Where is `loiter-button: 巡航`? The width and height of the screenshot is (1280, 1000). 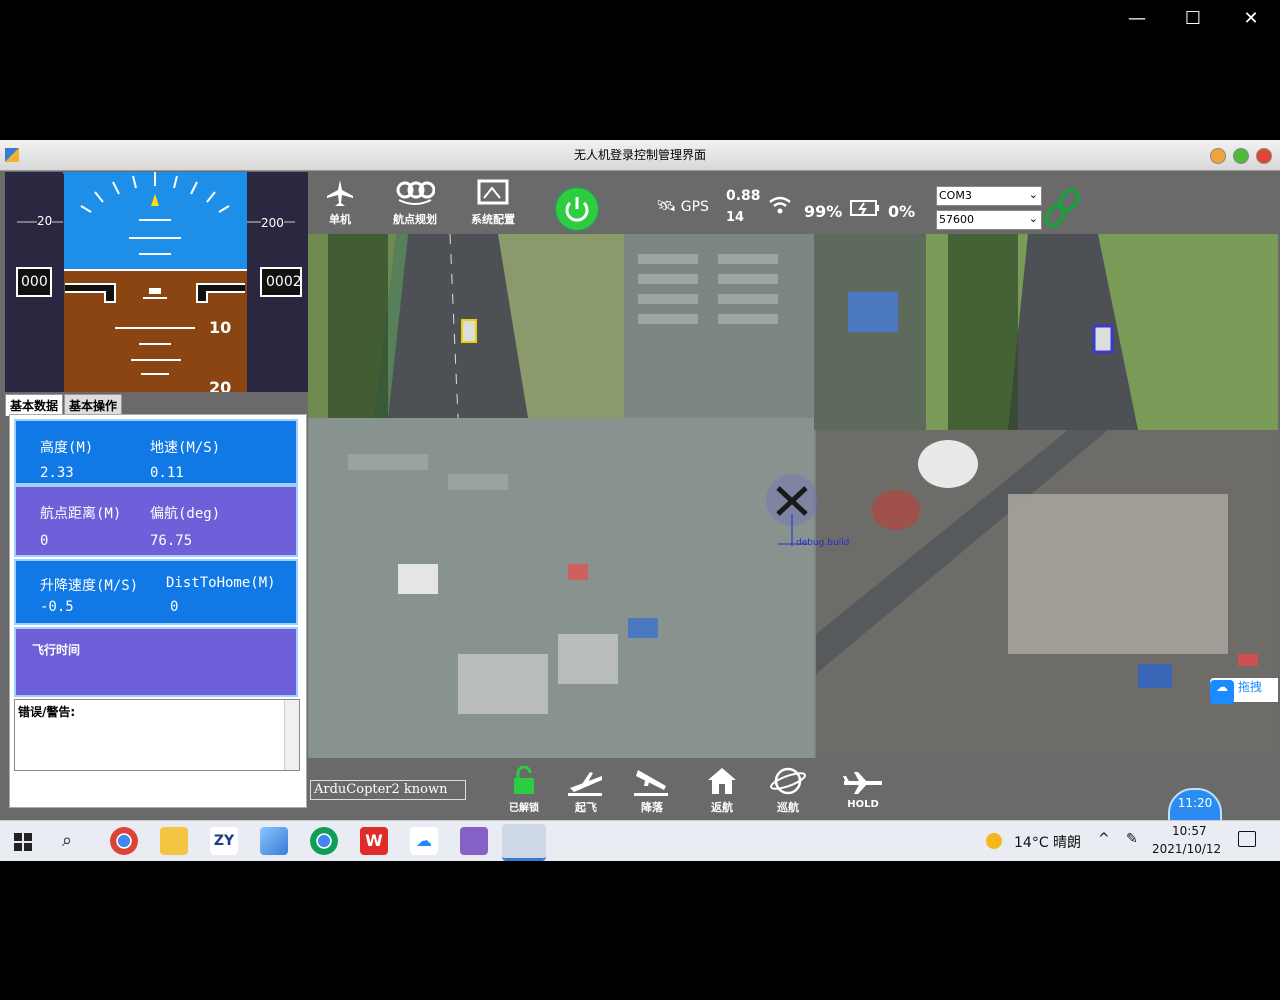
loiter-button: 巡航 is located at coordinates (788, 790).